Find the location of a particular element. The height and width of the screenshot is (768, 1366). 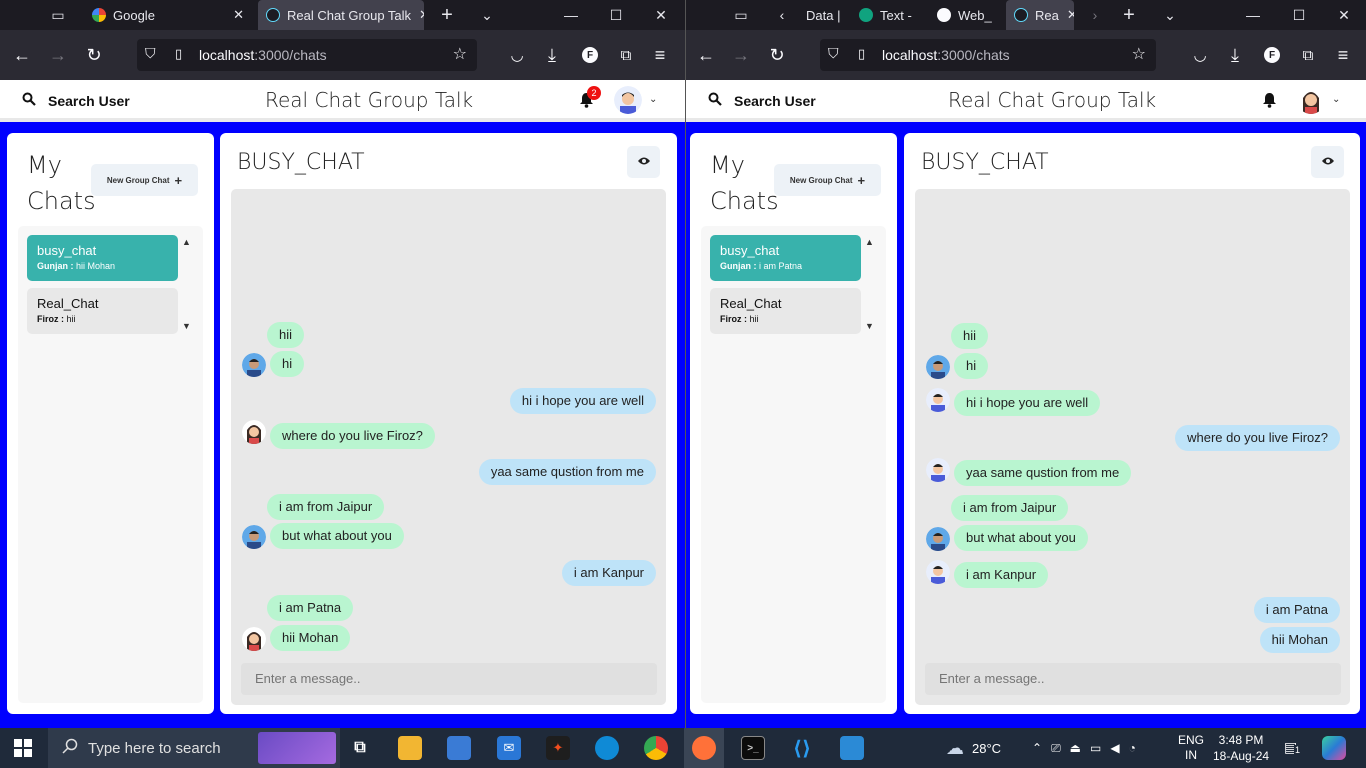

volume-icon: ◀ is located at coordinates (1114, 748).